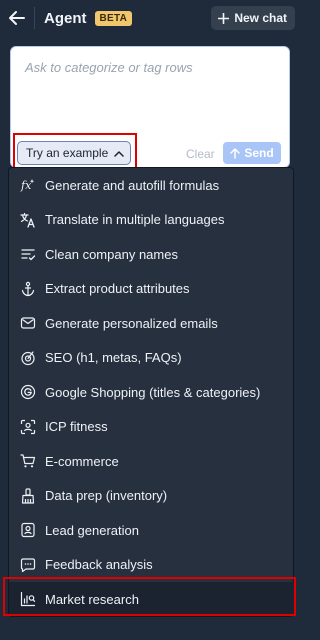 The width and height of the screenshot is (320, 640). Describe the element at coordinates (28, 565) in the screenshot. I see `feedback-icon` at that location.